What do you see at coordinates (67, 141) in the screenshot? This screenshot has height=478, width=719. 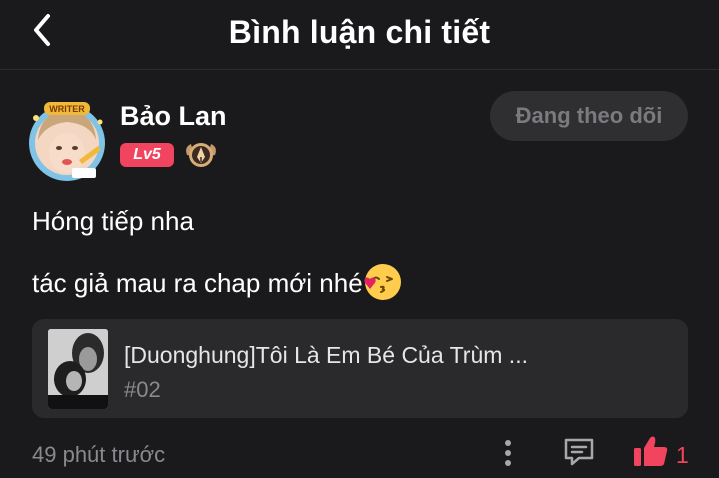 I see `avatar: WRITER` at bounding box center [67, 141].